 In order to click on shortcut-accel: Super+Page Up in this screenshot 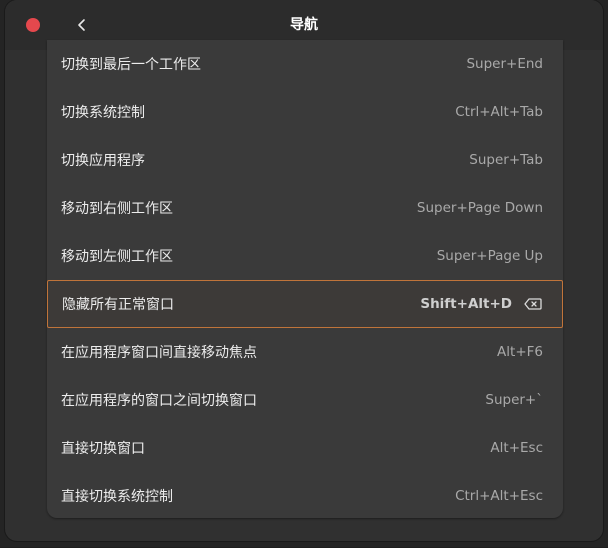, I will do `click(489, 256)`.